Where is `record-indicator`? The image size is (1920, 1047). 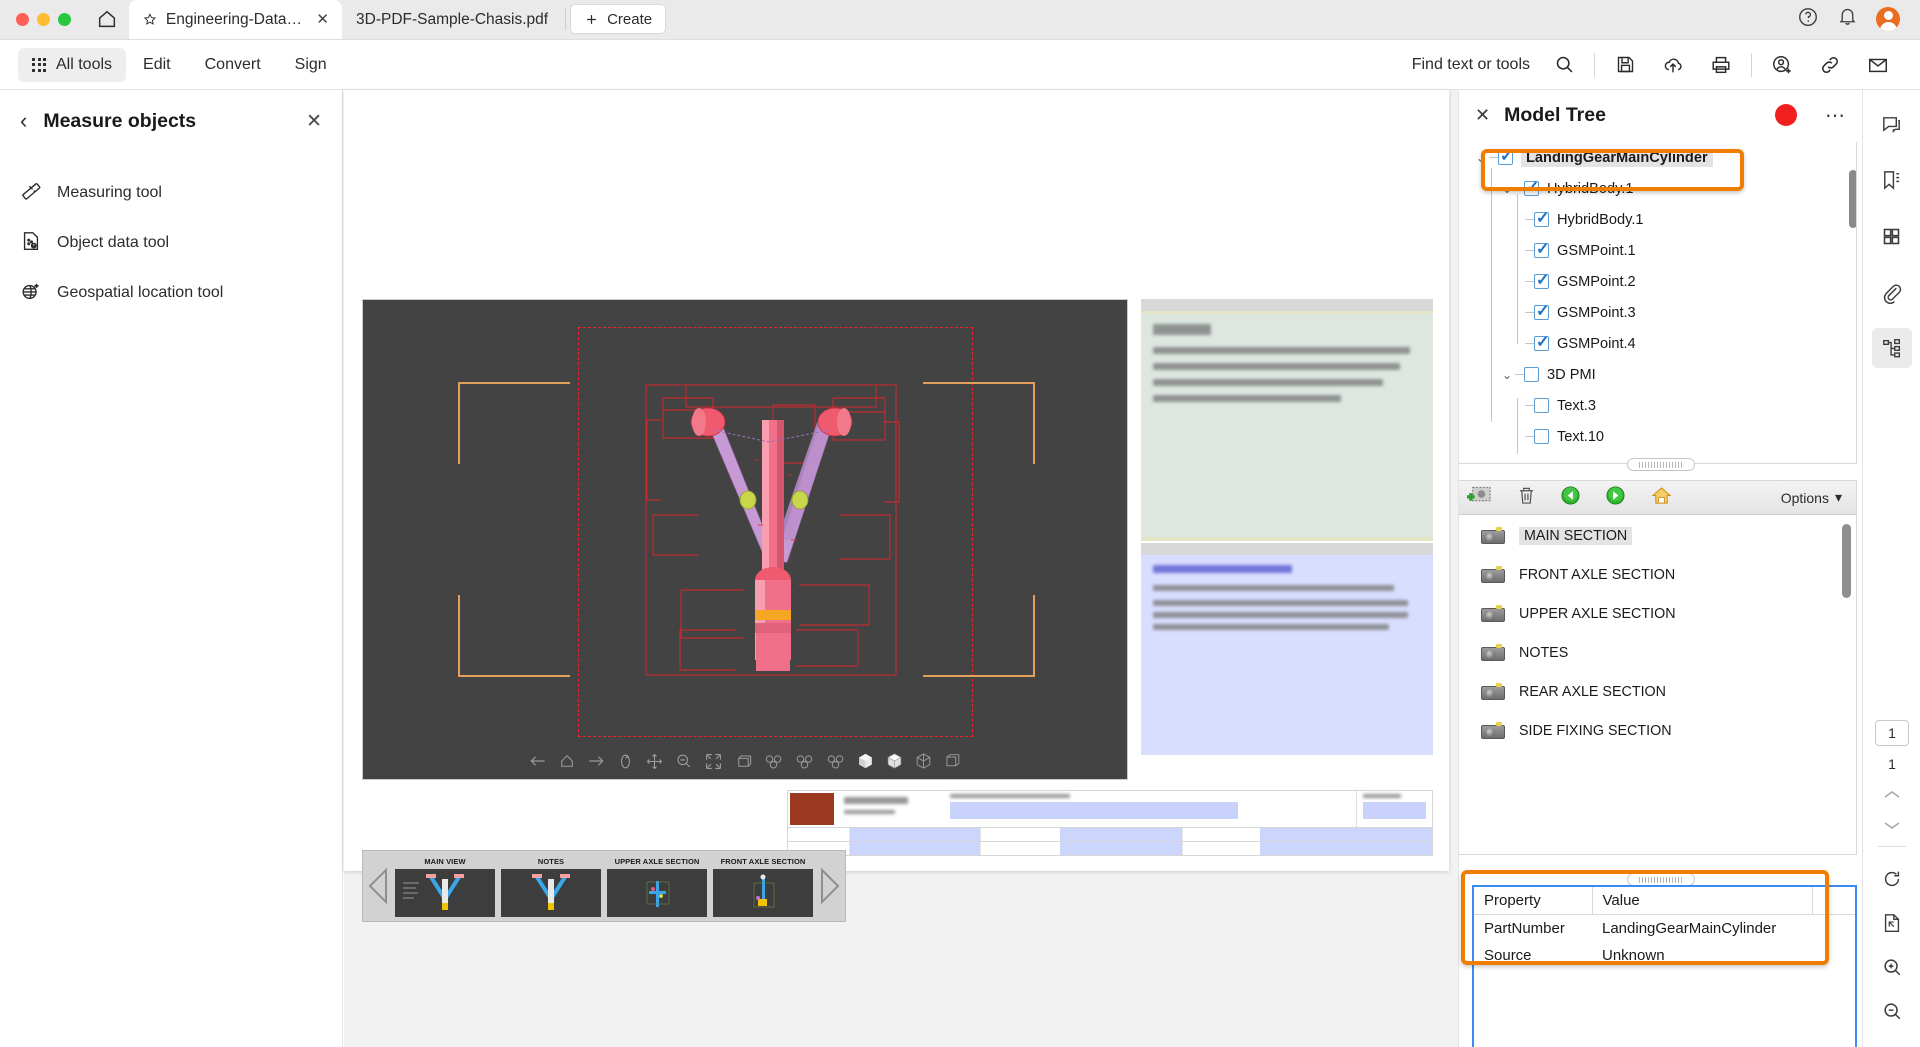
record-indicator is located at coordinates (1786, 115).